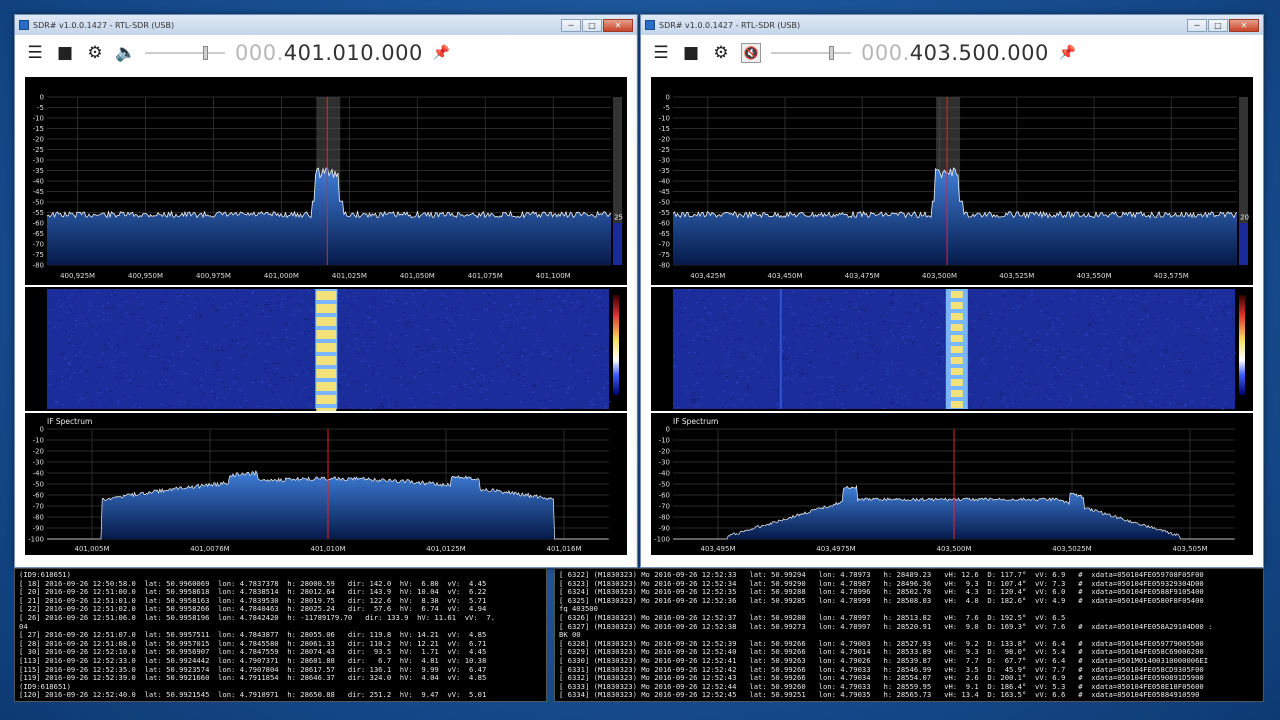 Image resolution: width=1280 pixels, height=720 pixels. I want to click on x-tick-label: 403,525M, so click(1016, 276).